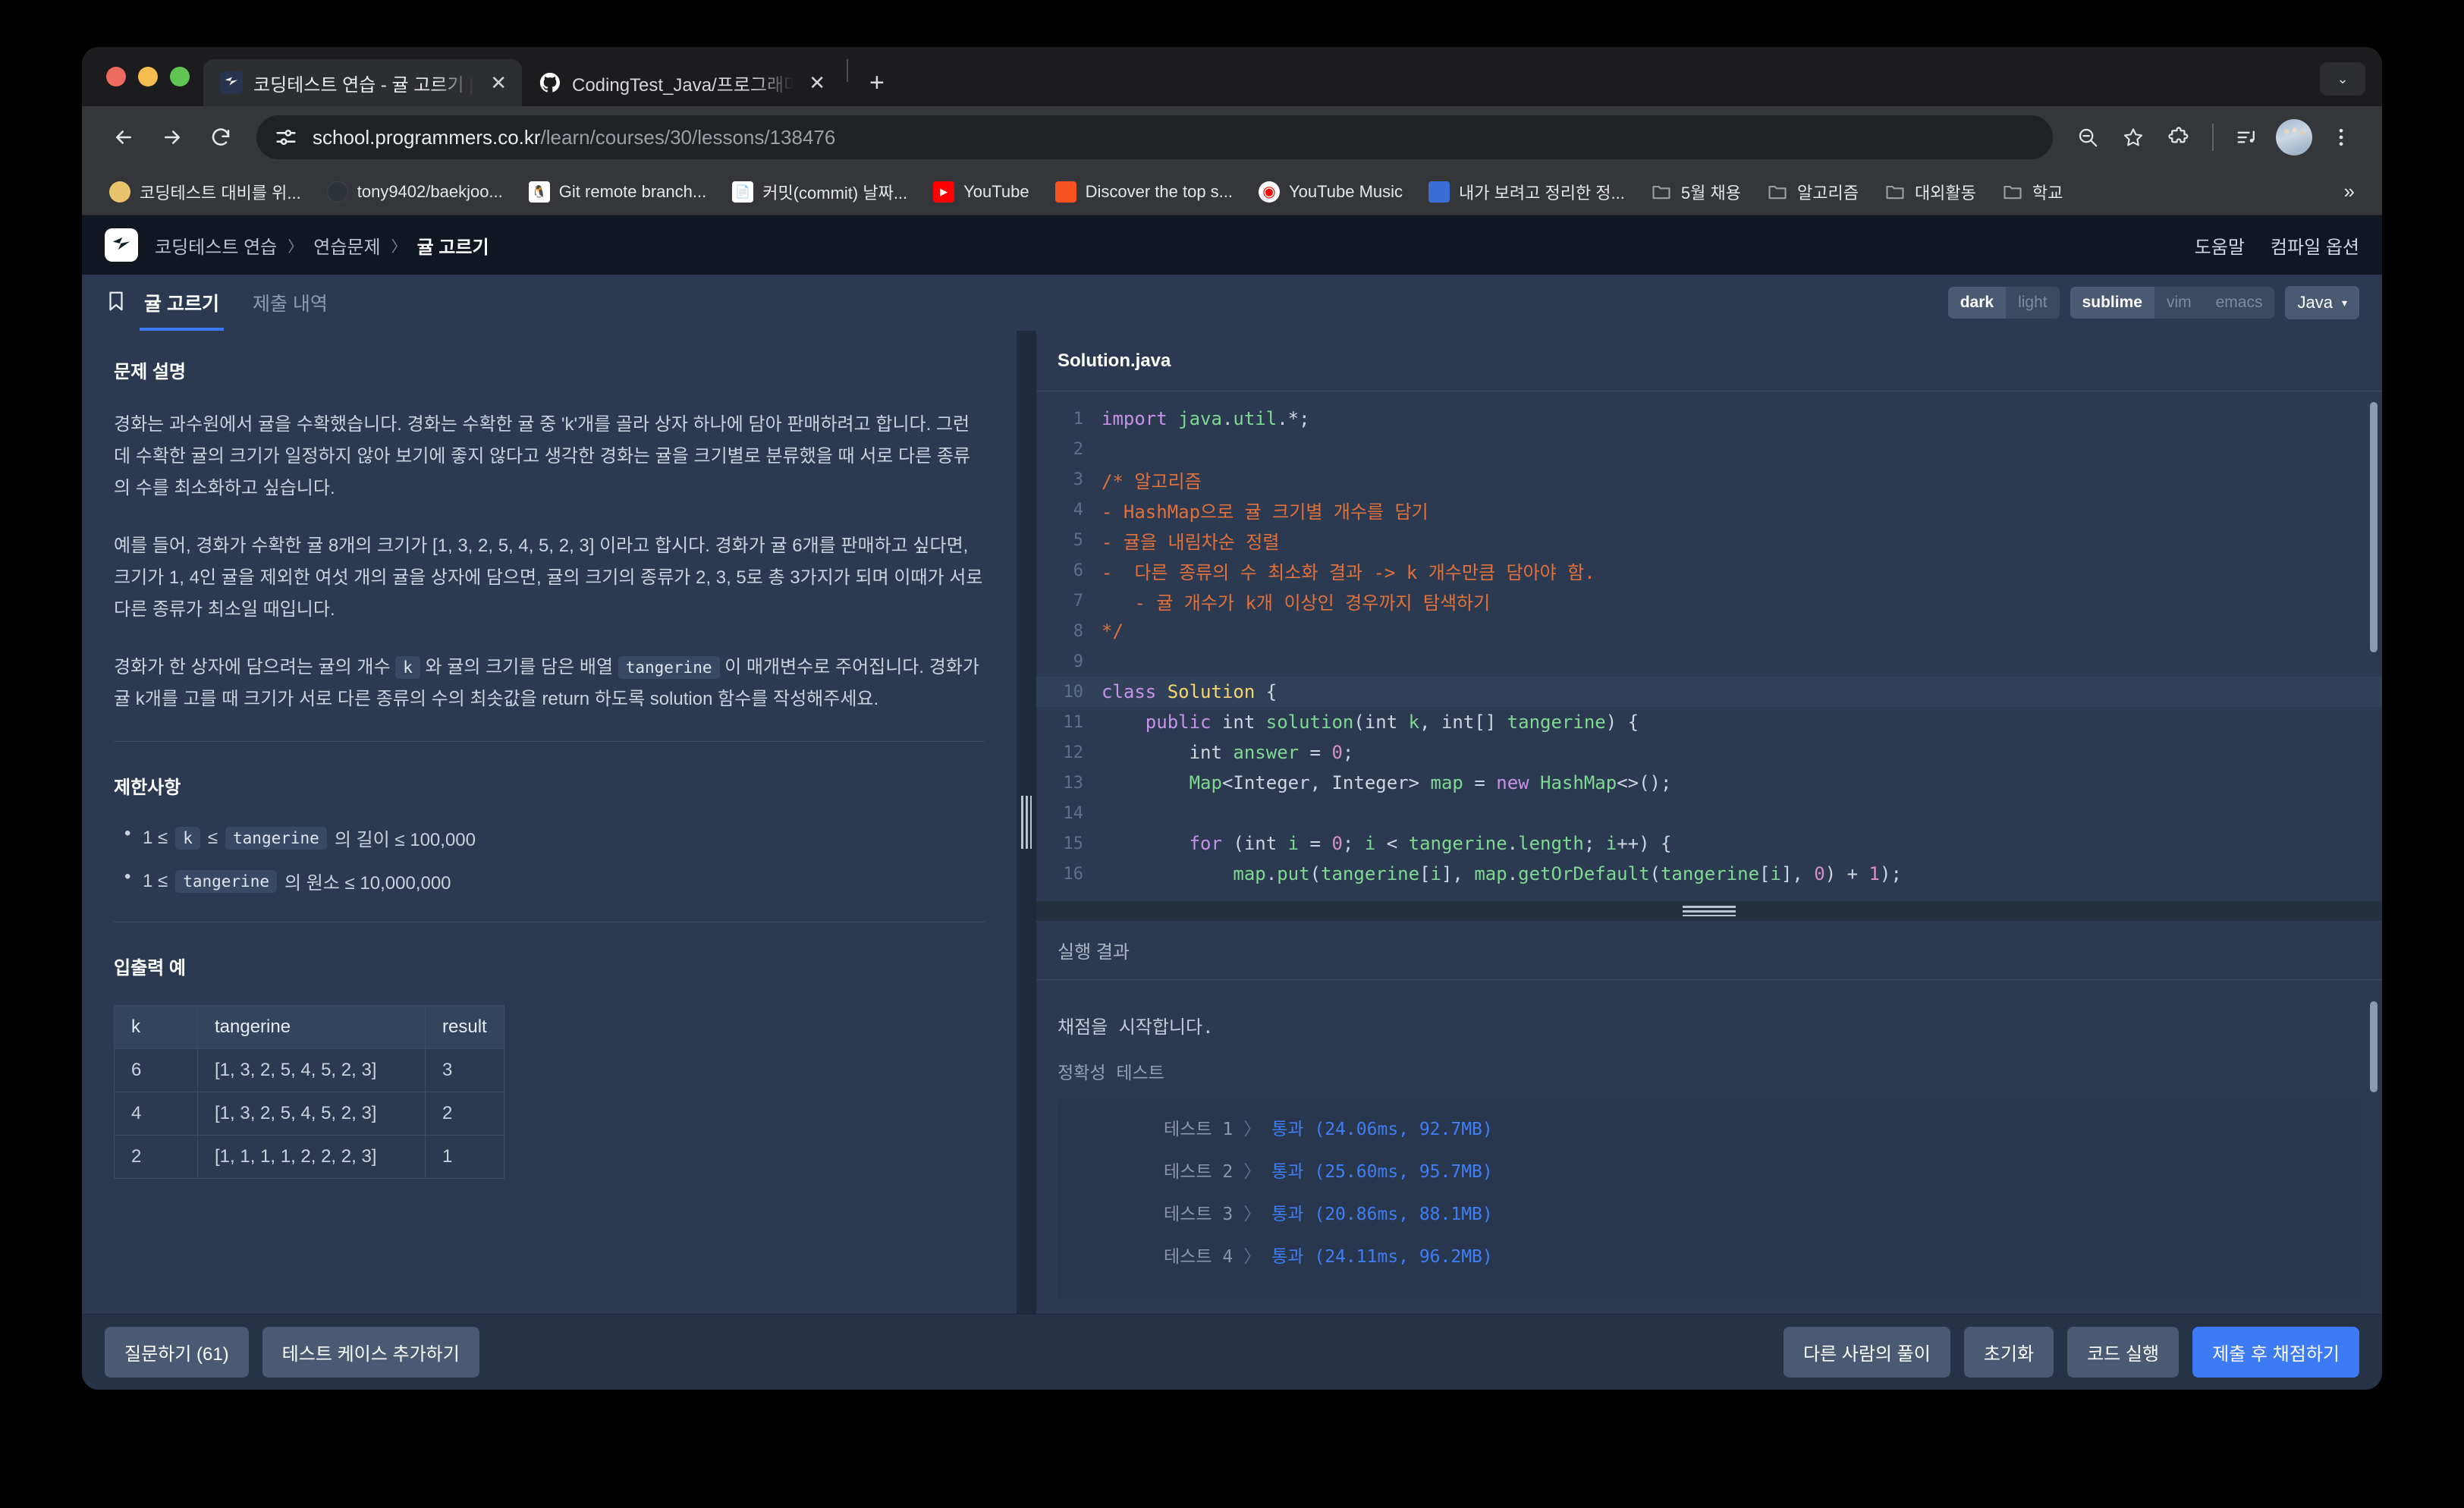 Image resolution: width=2464 pixels, height=1508 pixels. What do you see at coordinates (2123, 1352) in the screenshot?
I see `run-code-button: 코드 실행` at bounding box center [2123, 1352].